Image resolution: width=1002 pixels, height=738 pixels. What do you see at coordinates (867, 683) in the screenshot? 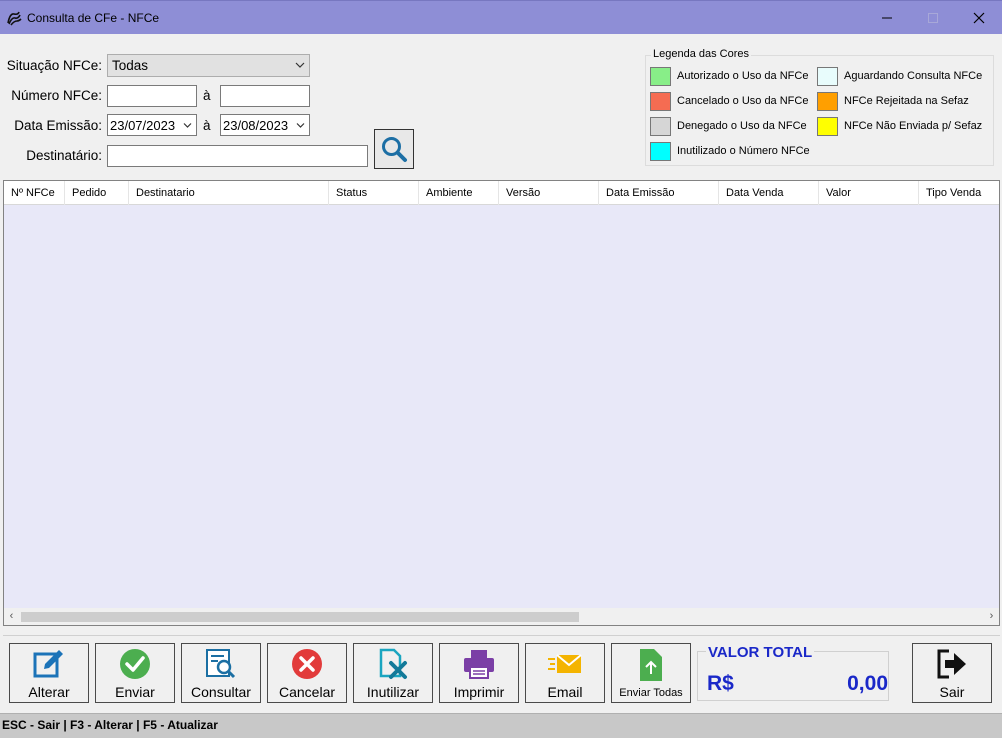
I see `valor-total-value: 0,00` at bounding box center [867, 683].